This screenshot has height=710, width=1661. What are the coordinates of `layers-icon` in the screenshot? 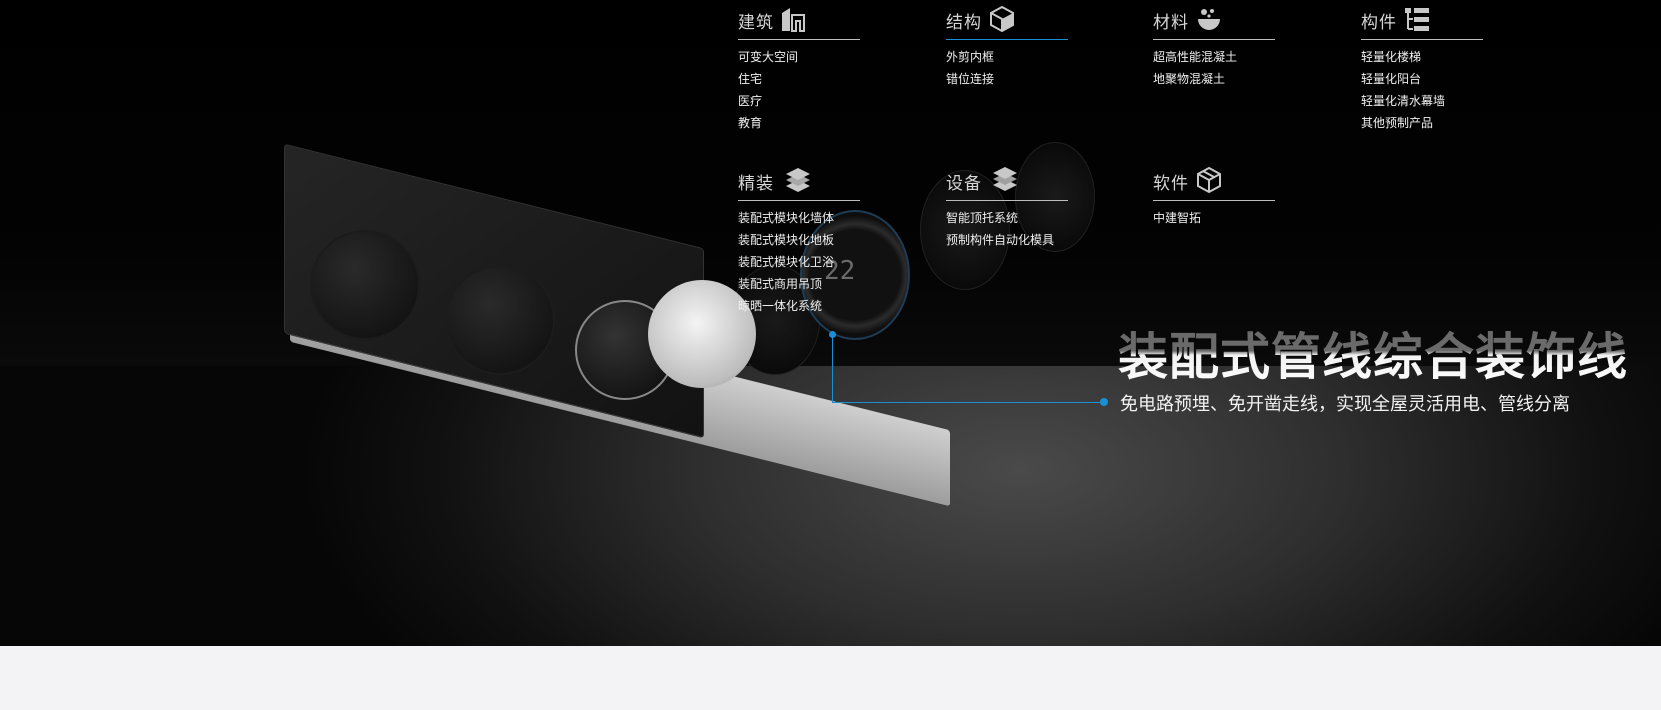 It's located at (798, 180).